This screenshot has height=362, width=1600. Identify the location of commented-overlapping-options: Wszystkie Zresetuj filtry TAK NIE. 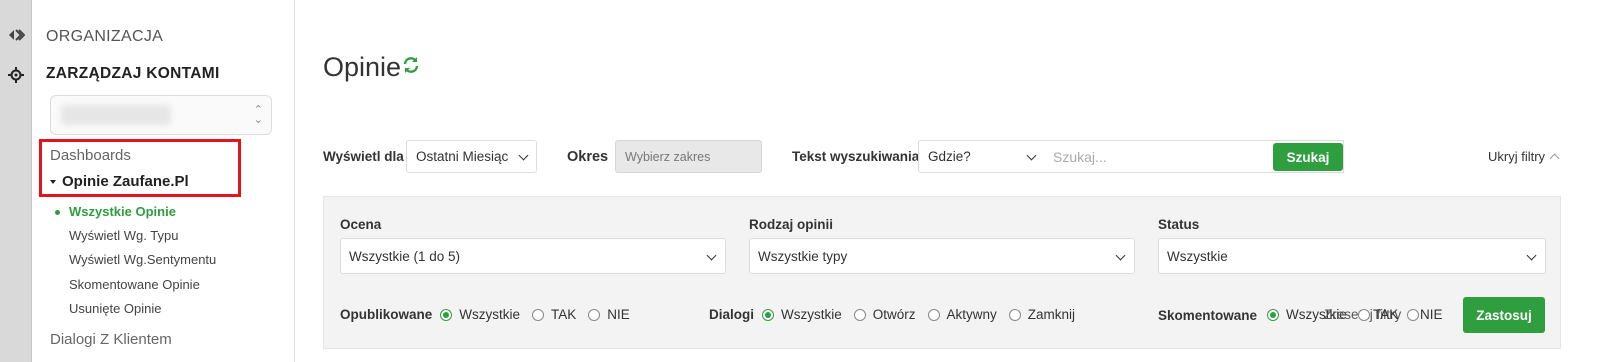
(1371, 315).